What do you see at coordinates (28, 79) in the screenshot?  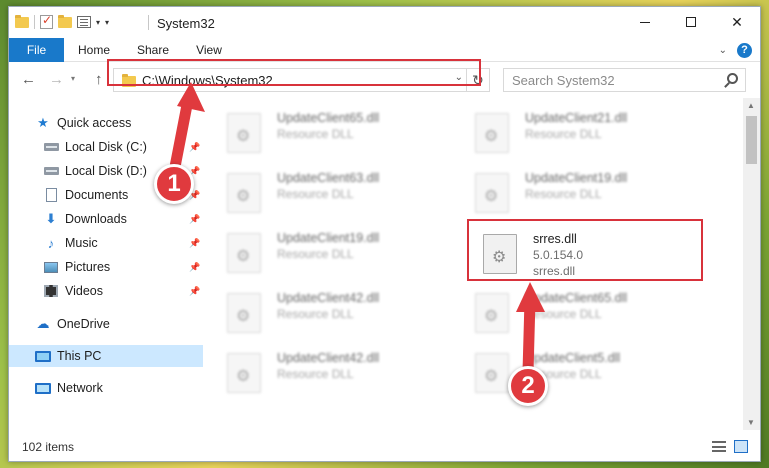 I see `back-arrow-icon: ←` at bounding box center [28, 79].